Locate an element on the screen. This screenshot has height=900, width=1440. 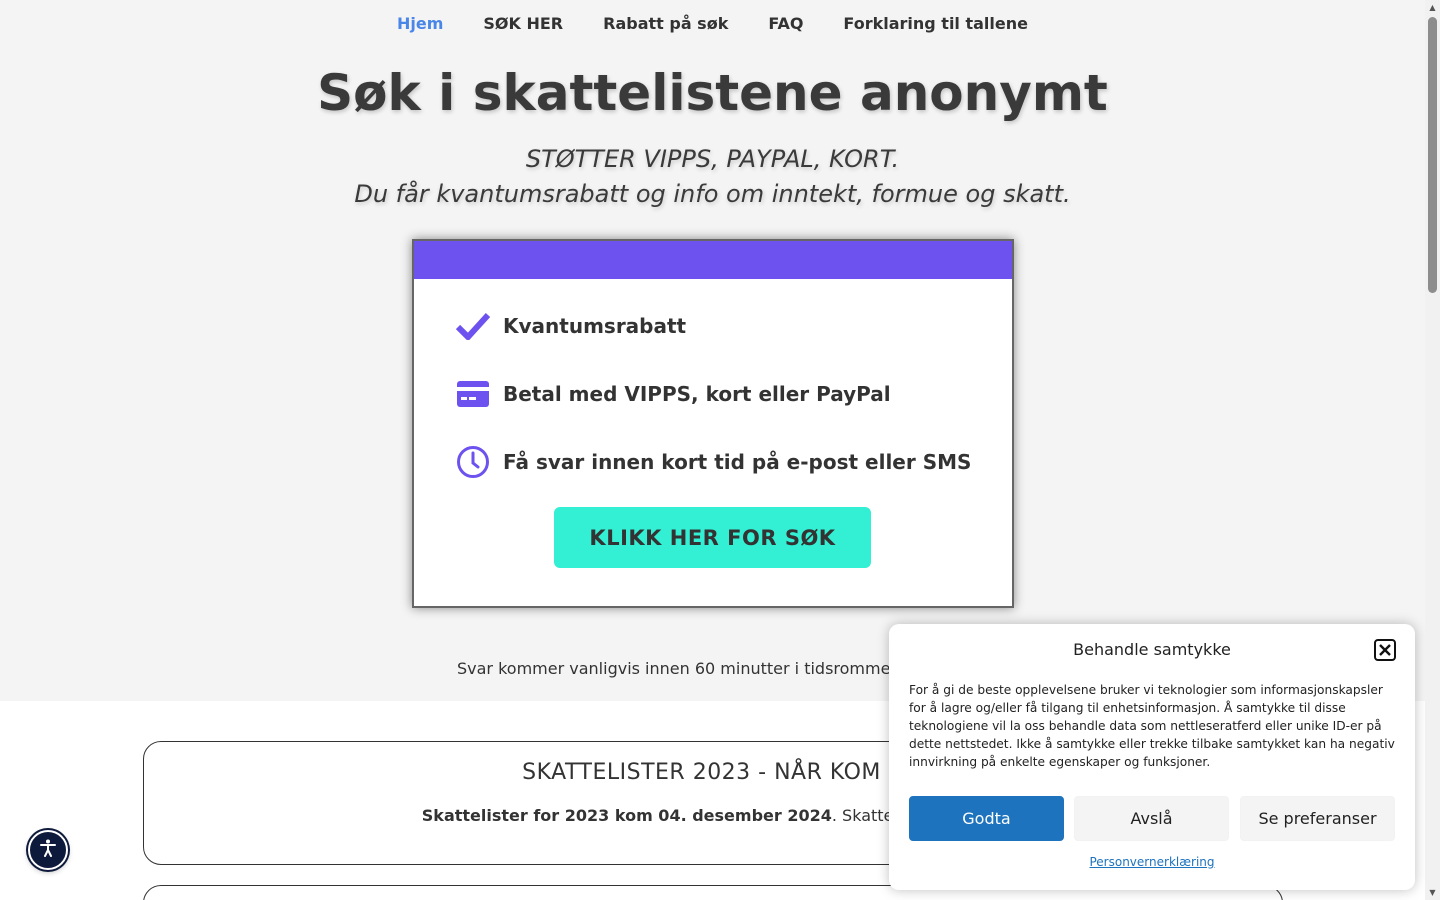
nav-item-hjem: Hjem is located at coordinates (420, 24).